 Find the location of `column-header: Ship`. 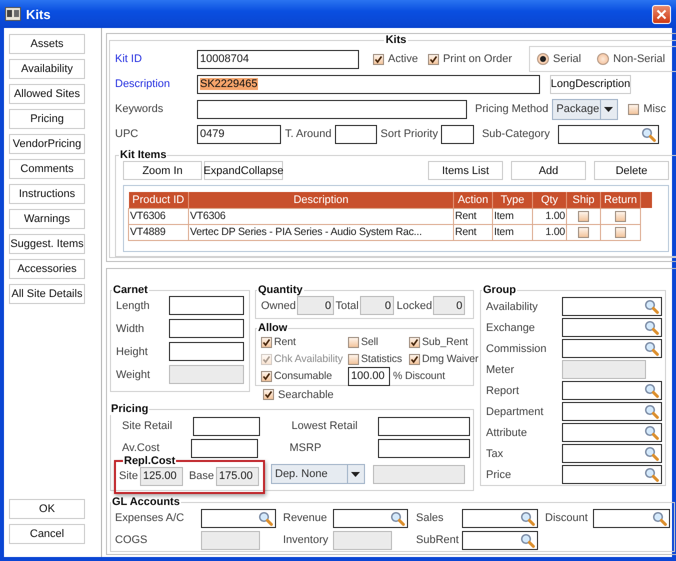

column-header: Ship is located at coordinates (583, 200).